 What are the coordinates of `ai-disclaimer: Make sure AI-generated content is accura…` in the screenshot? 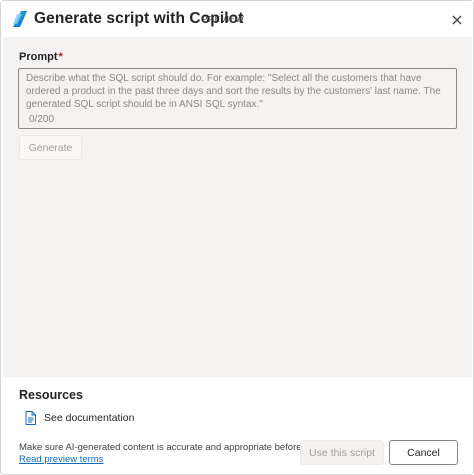 It's located at (174, 447).